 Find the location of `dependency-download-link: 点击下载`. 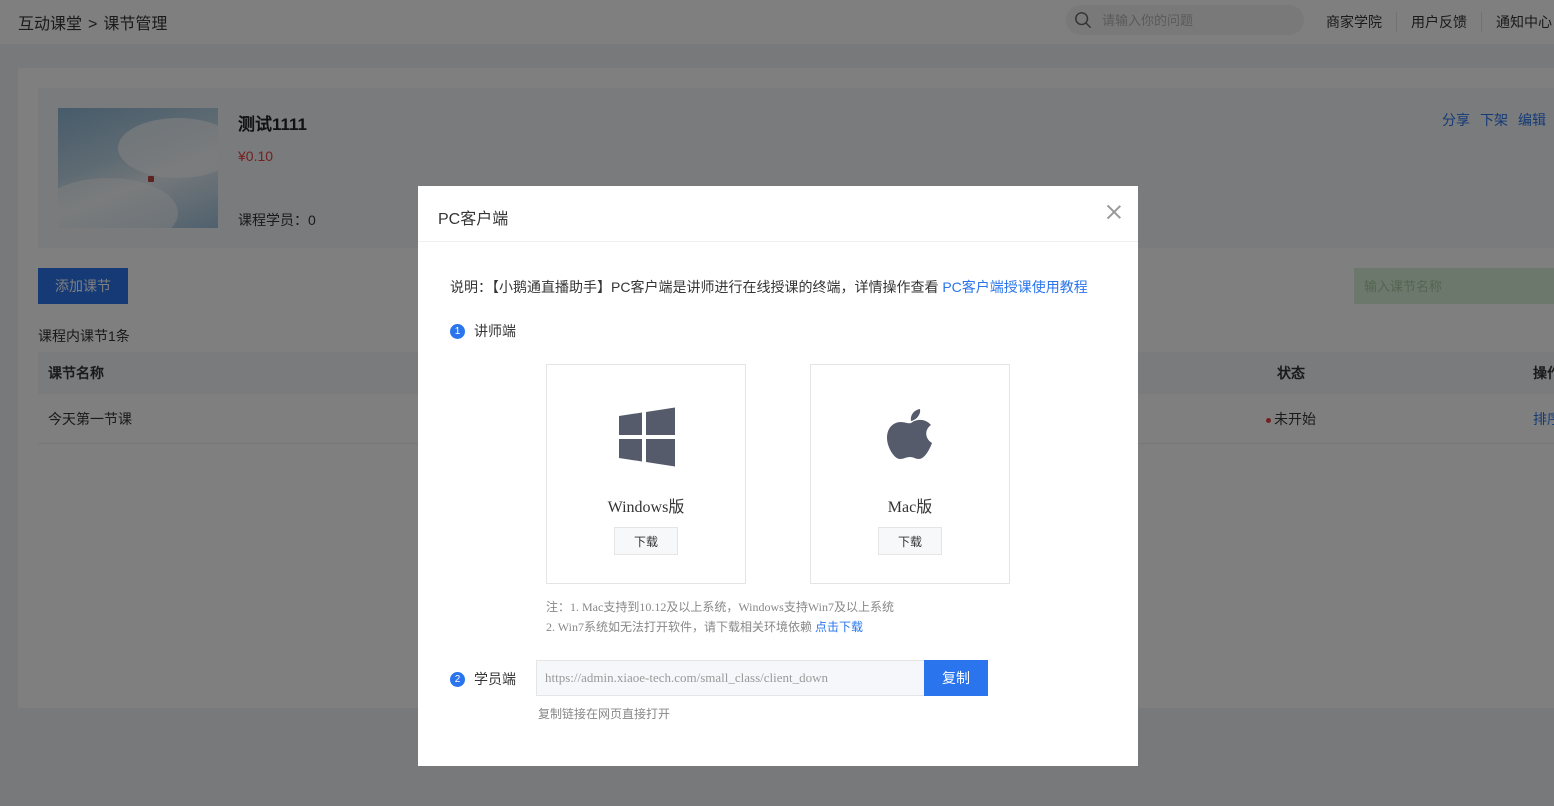

dependency-download-link: 点击下载 is located at coordinates (839, 627).